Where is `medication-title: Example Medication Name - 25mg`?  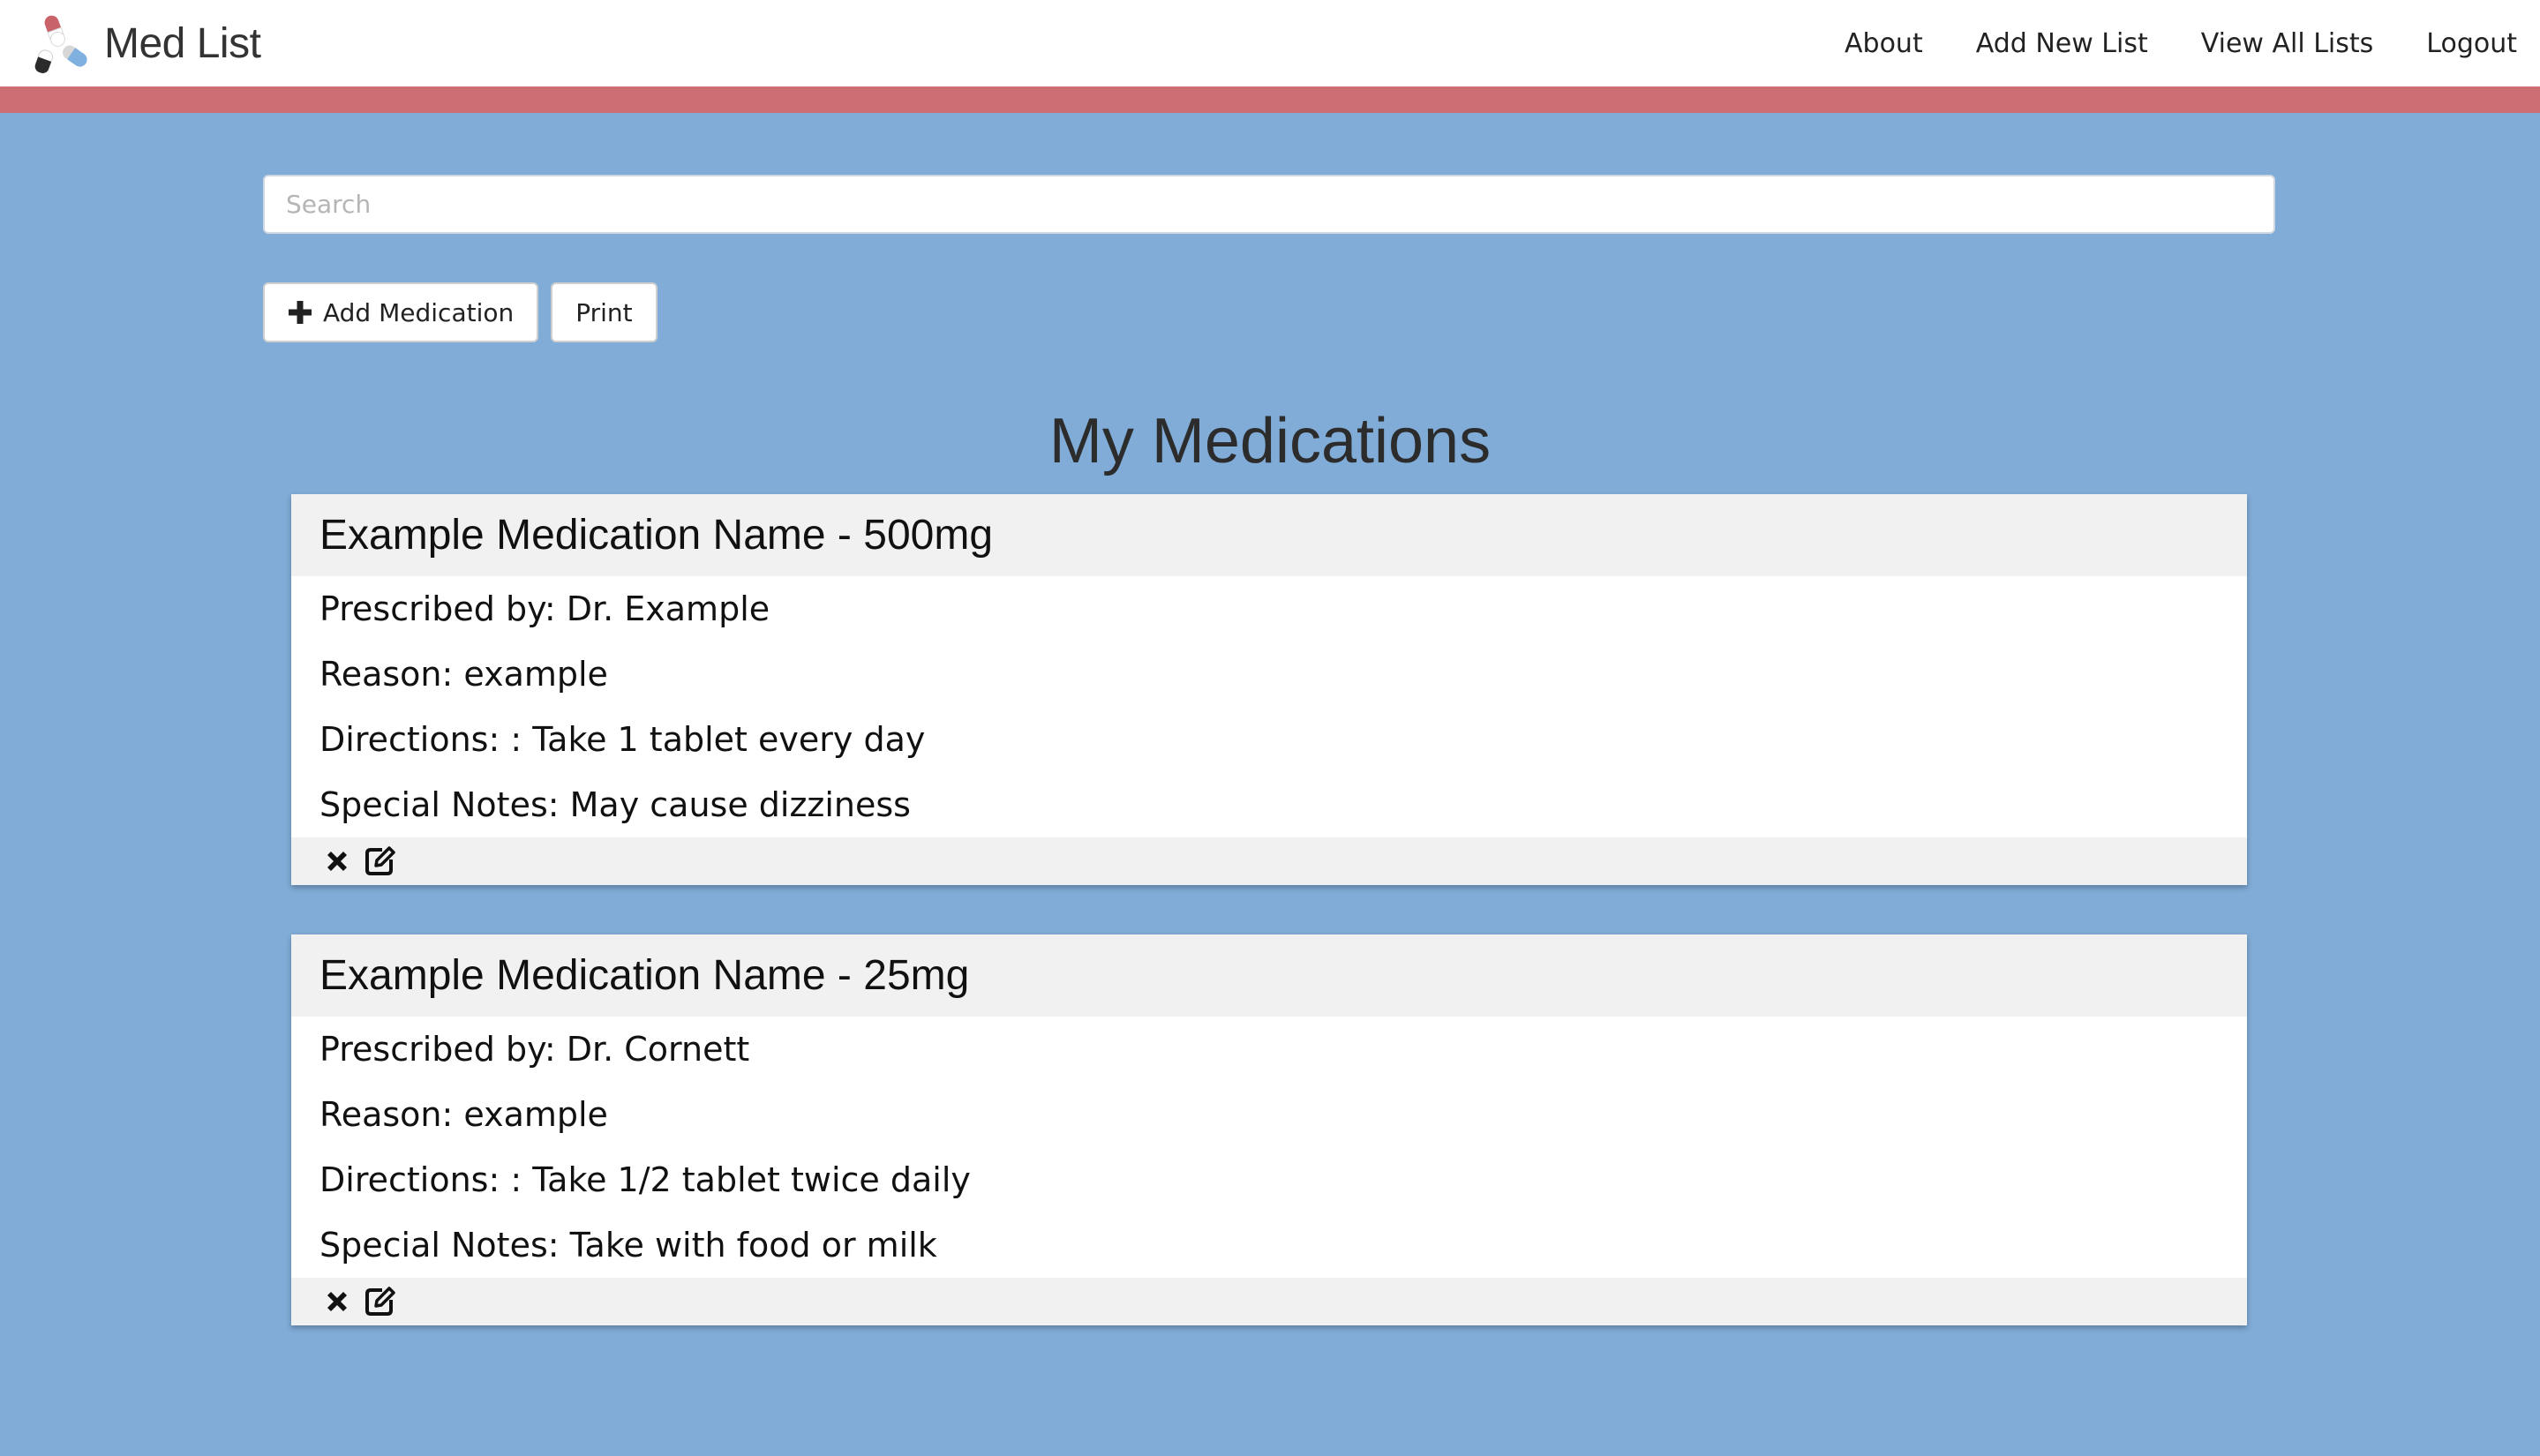
medication-title: Example Medication Name - 25mg is located at coordinates (1269, 975).